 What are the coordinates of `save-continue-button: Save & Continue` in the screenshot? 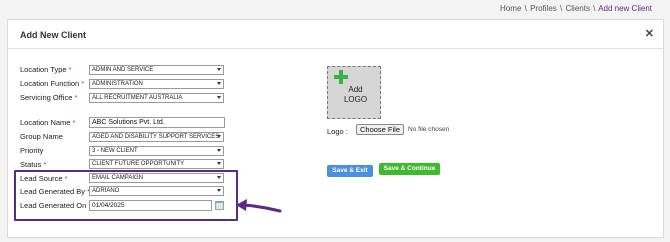 It's located at (409, 169).